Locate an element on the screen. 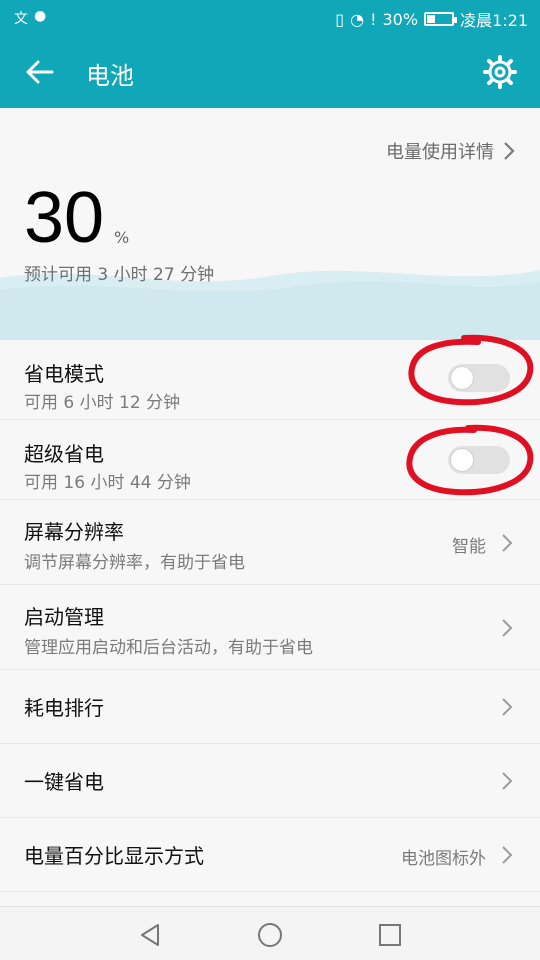 The width and height of the screenshot is (540, 960). system-nav-bar is located at coordinates (270, 933).